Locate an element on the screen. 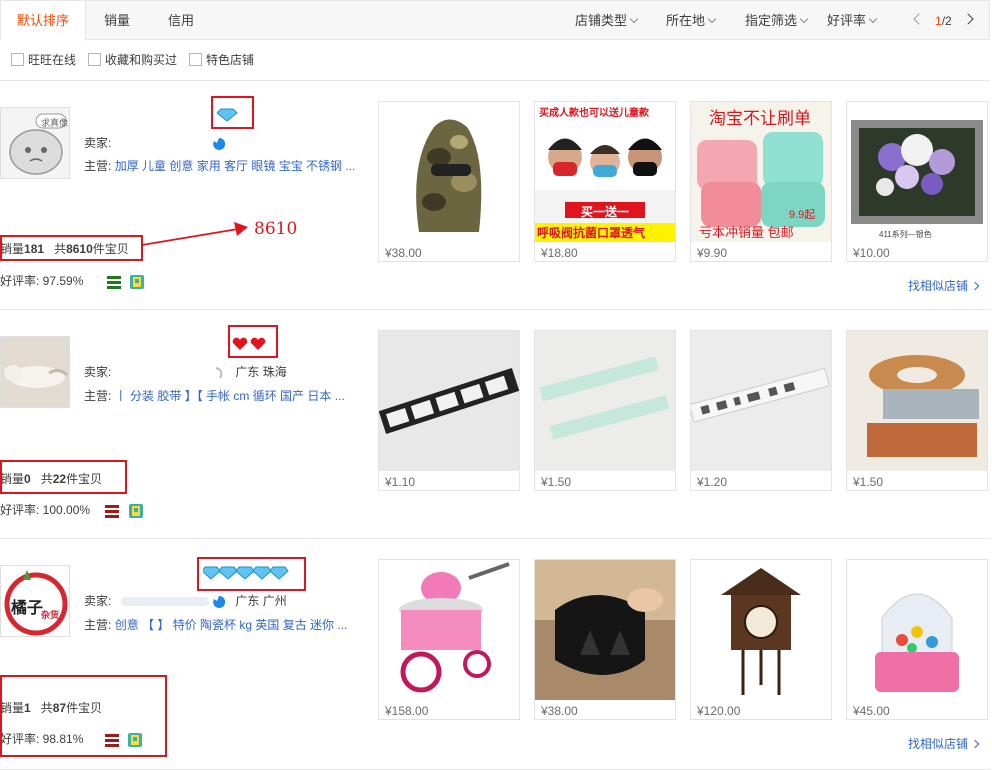 This screenshot has height=770, width=992. favorited-checkbox: 收藏和购买过 is located at coordinates (132, 60).